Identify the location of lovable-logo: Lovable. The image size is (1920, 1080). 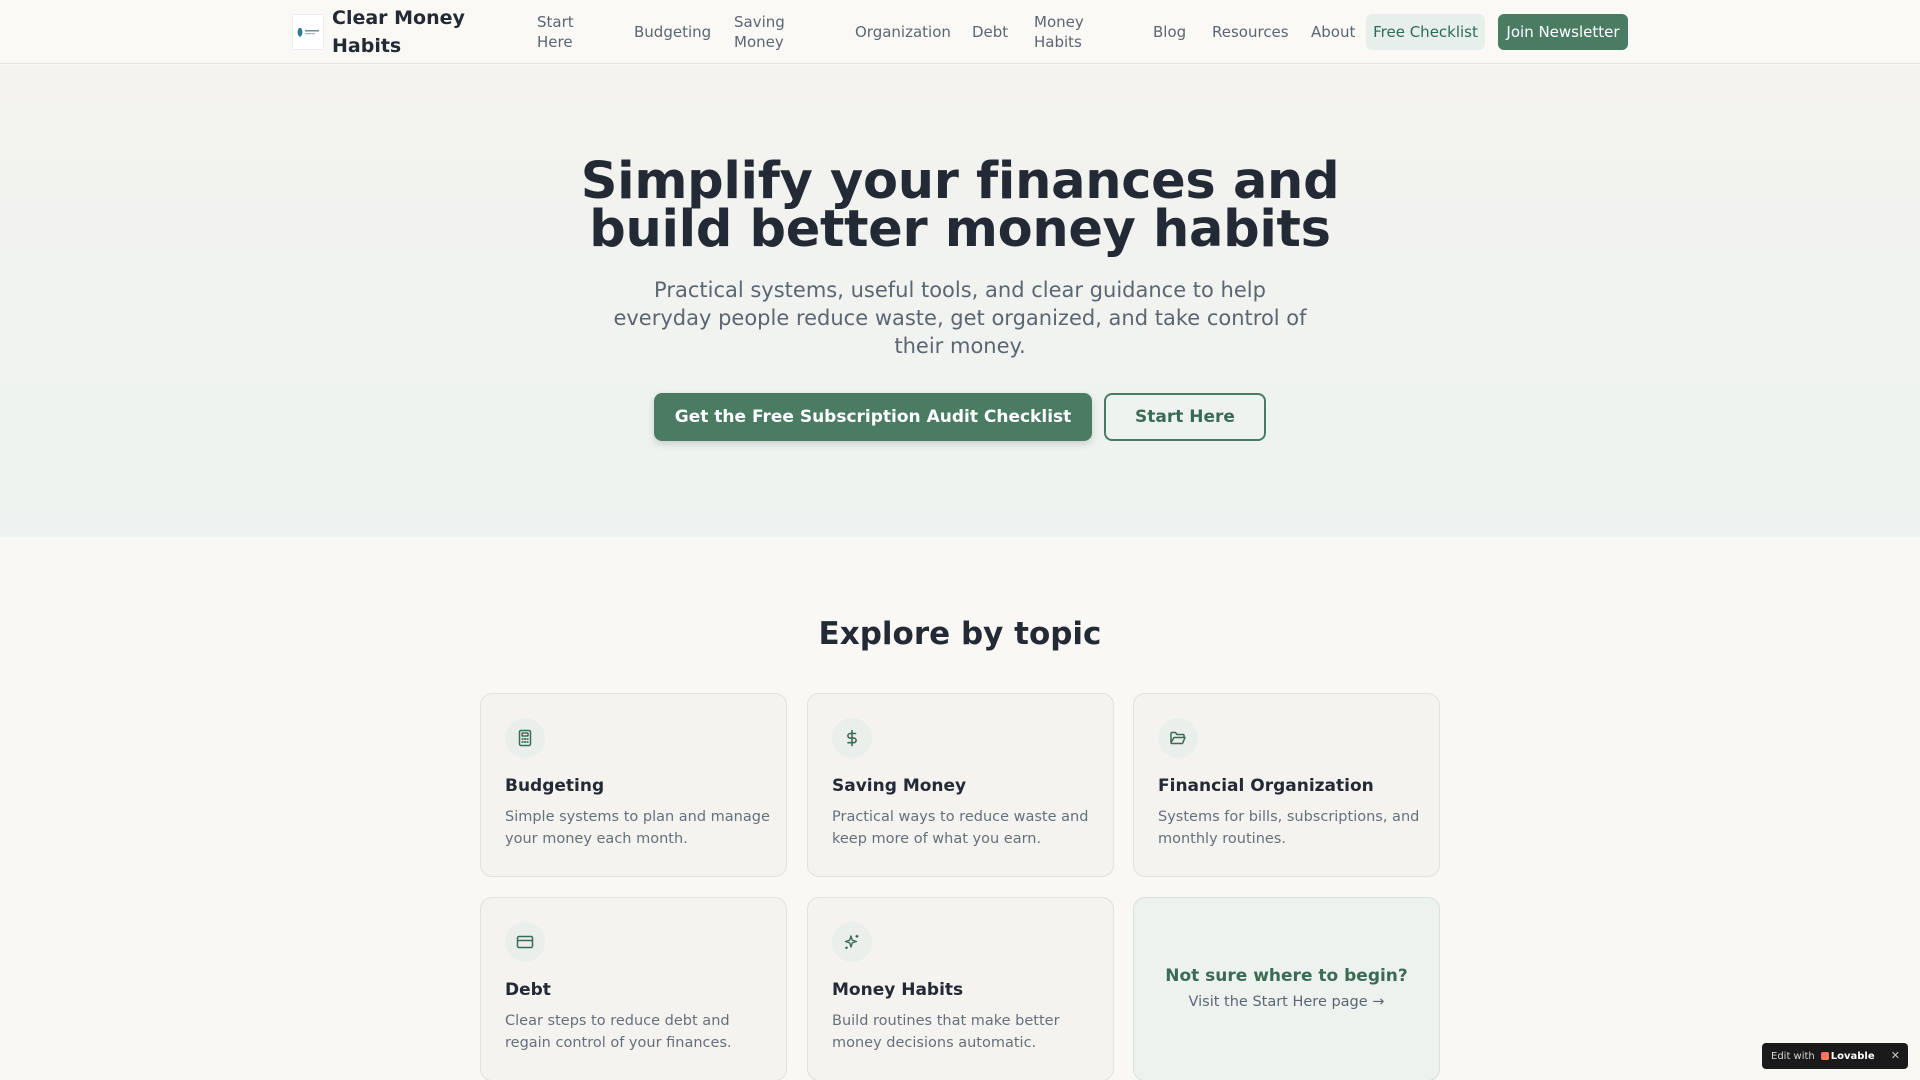
(1847, 1056).